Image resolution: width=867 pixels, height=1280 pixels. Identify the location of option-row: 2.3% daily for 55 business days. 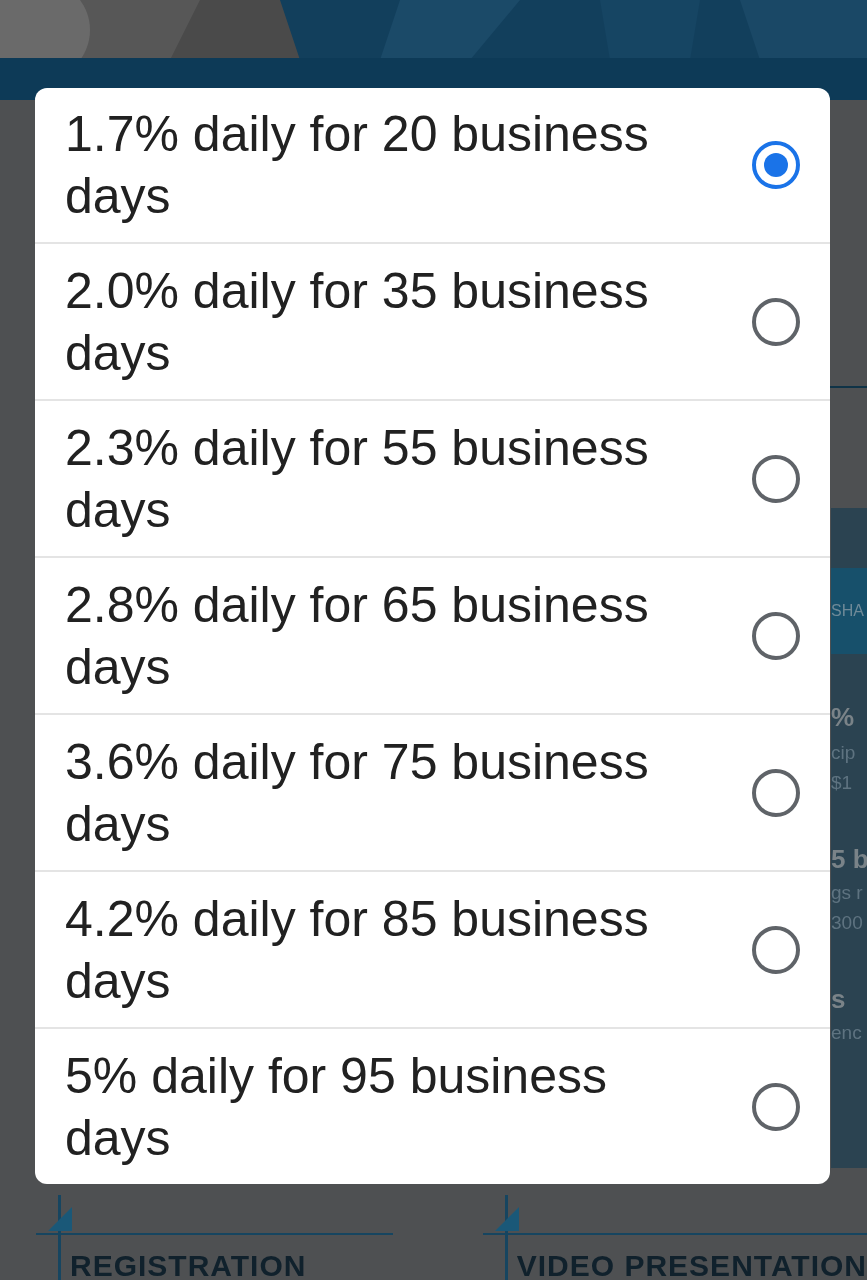
(432, 477).